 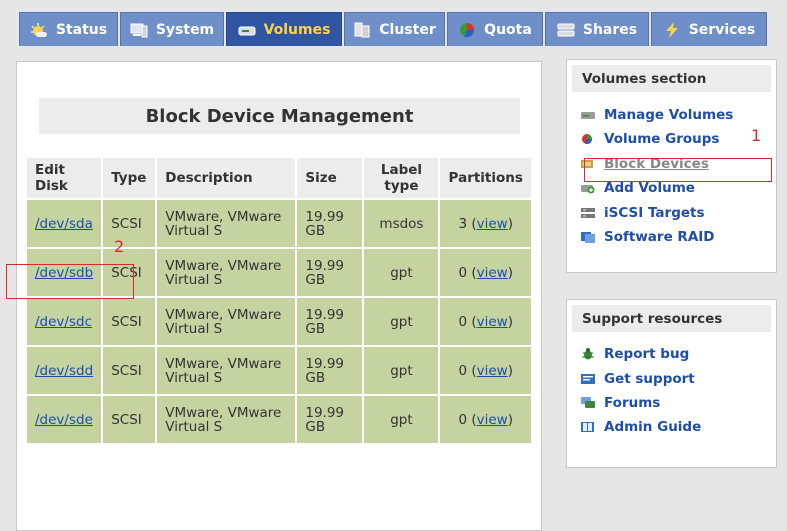 What do you see at coordinates (362, 30) in the screenshot?
I see `cluster-icon` at bounding box center [362, 30].